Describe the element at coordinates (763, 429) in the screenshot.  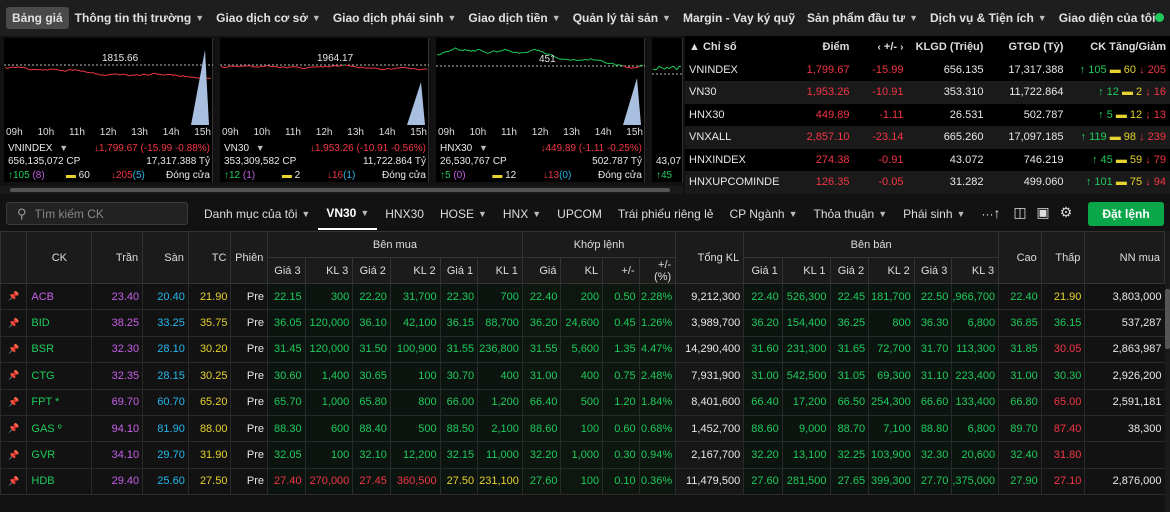
I see `sell-price: 88.60` at that location.